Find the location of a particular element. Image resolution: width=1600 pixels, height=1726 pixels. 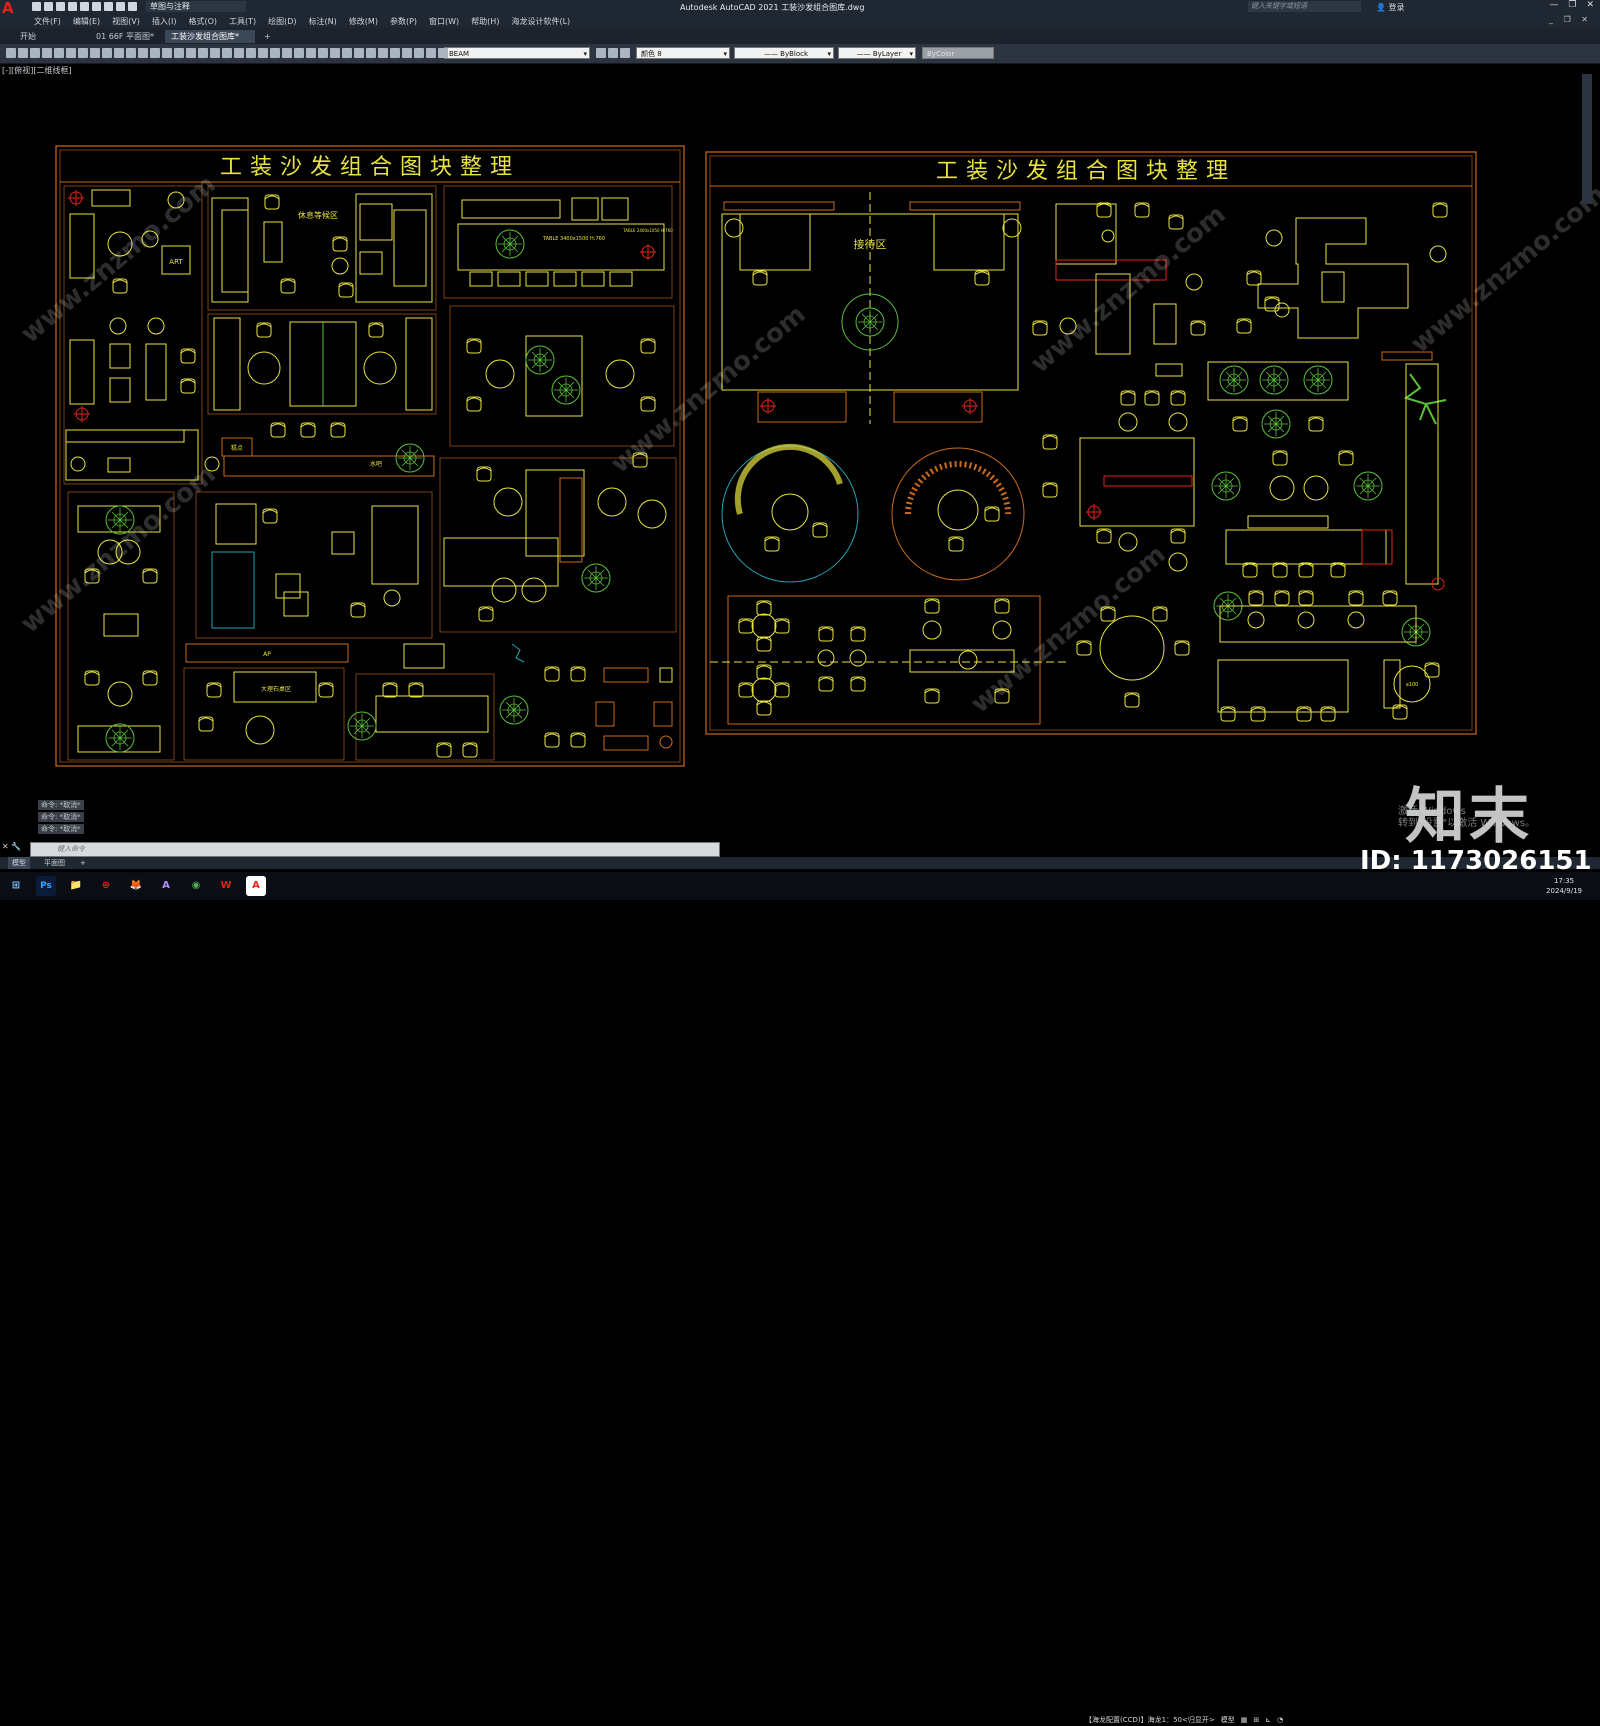

menu-item: 插入(I) is located at coordinates (164, 21).